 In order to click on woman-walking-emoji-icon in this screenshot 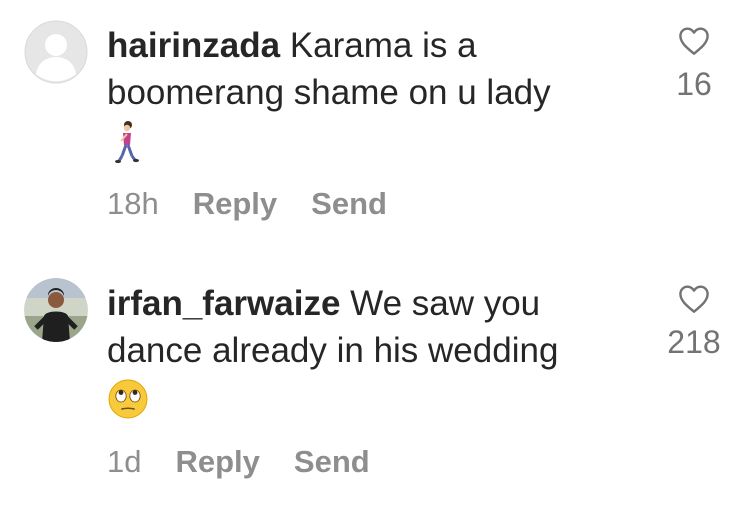, I will do `click(127, 142)`.